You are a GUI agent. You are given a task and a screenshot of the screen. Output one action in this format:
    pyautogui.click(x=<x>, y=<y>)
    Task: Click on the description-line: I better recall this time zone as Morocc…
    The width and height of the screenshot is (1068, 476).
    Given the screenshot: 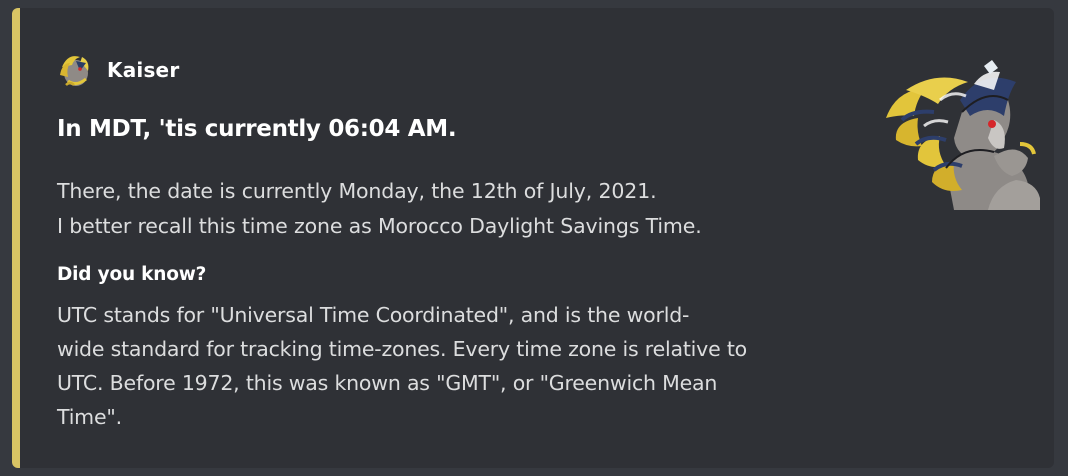 What is the action you would take?
    pyautogui.click(x=379, y=226)
    